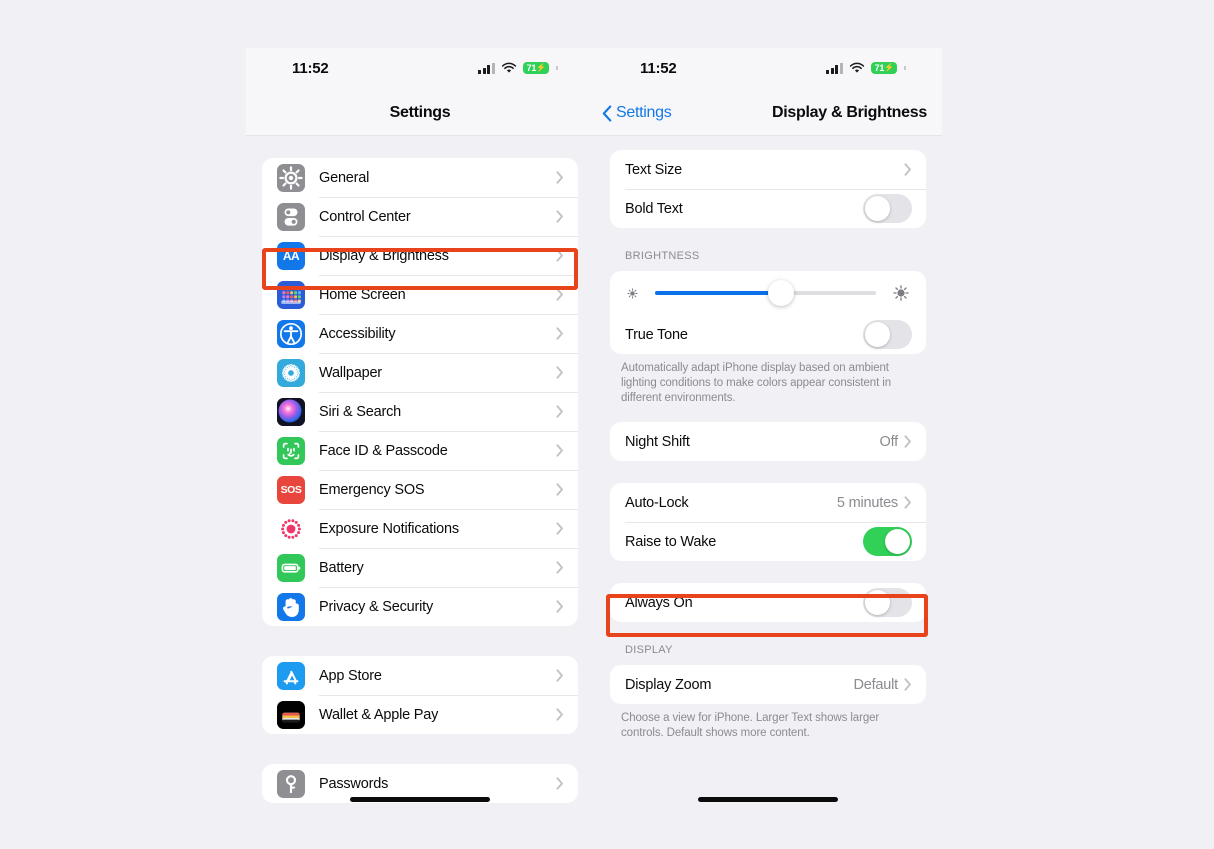  I want to click on list-row-app-store: App Store, so click(420, 675).